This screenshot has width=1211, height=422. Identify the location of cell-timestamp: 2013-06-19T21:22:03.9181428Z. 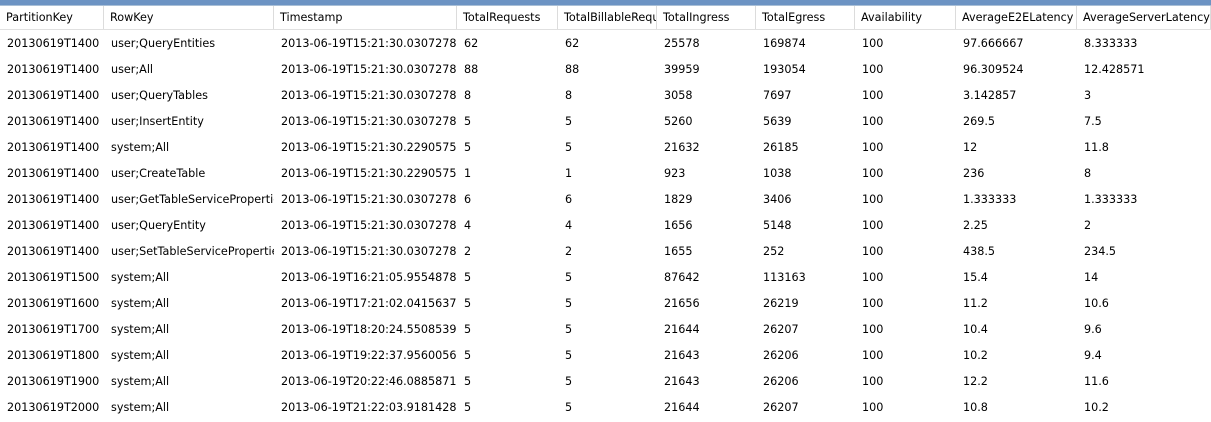
(365, 407).